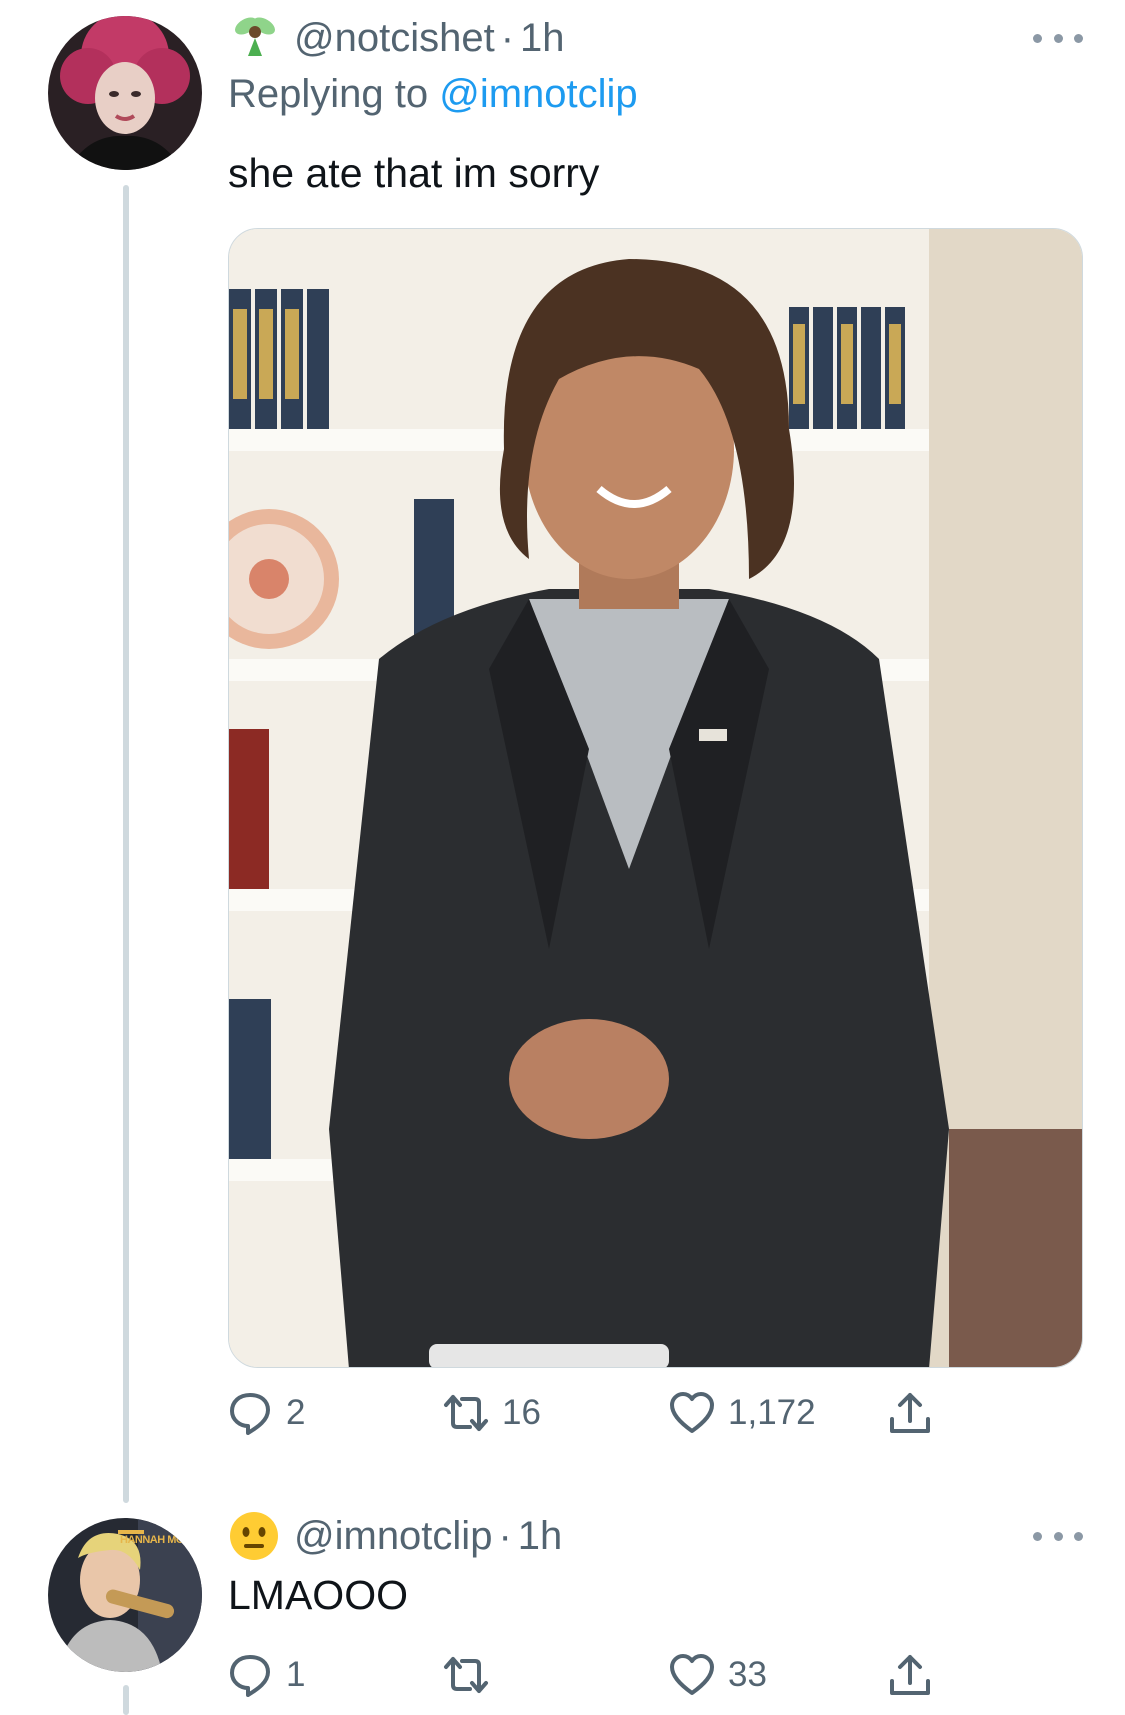 This screenshot has width=1125, height=1715. Describe the element at coordinates (578, 1413) in the screenshot. I see `tweet-actions: 2 16 1,172` at that location.